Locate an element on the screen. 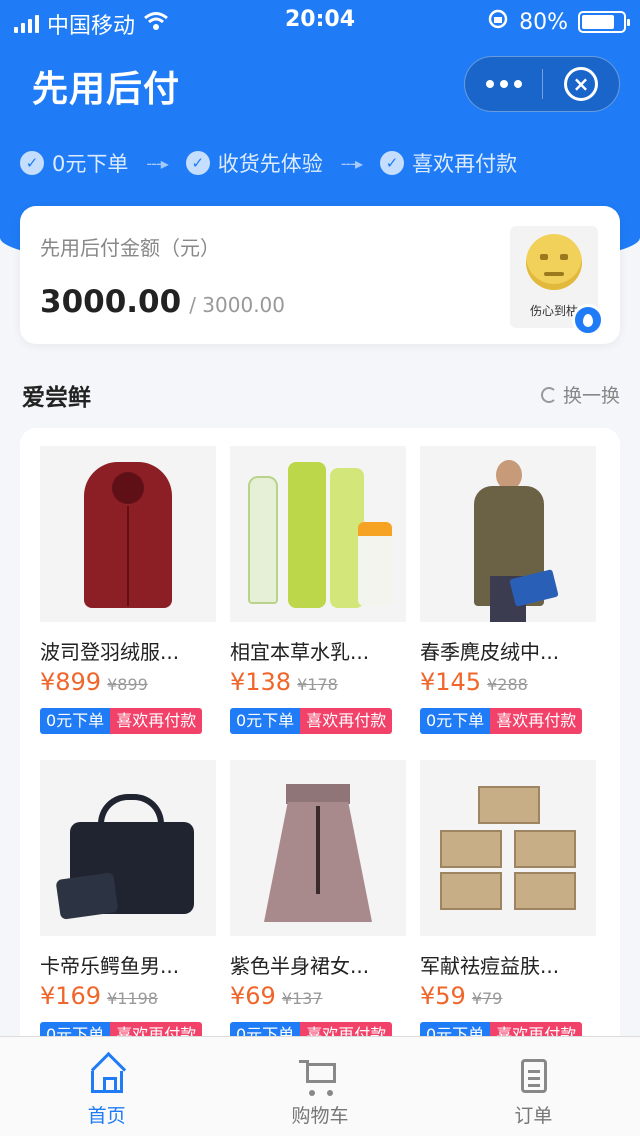 This screenshot has height=1136, width=640. status-bar: 中国移动 20:04 80% is located at coordinates (320, 21).